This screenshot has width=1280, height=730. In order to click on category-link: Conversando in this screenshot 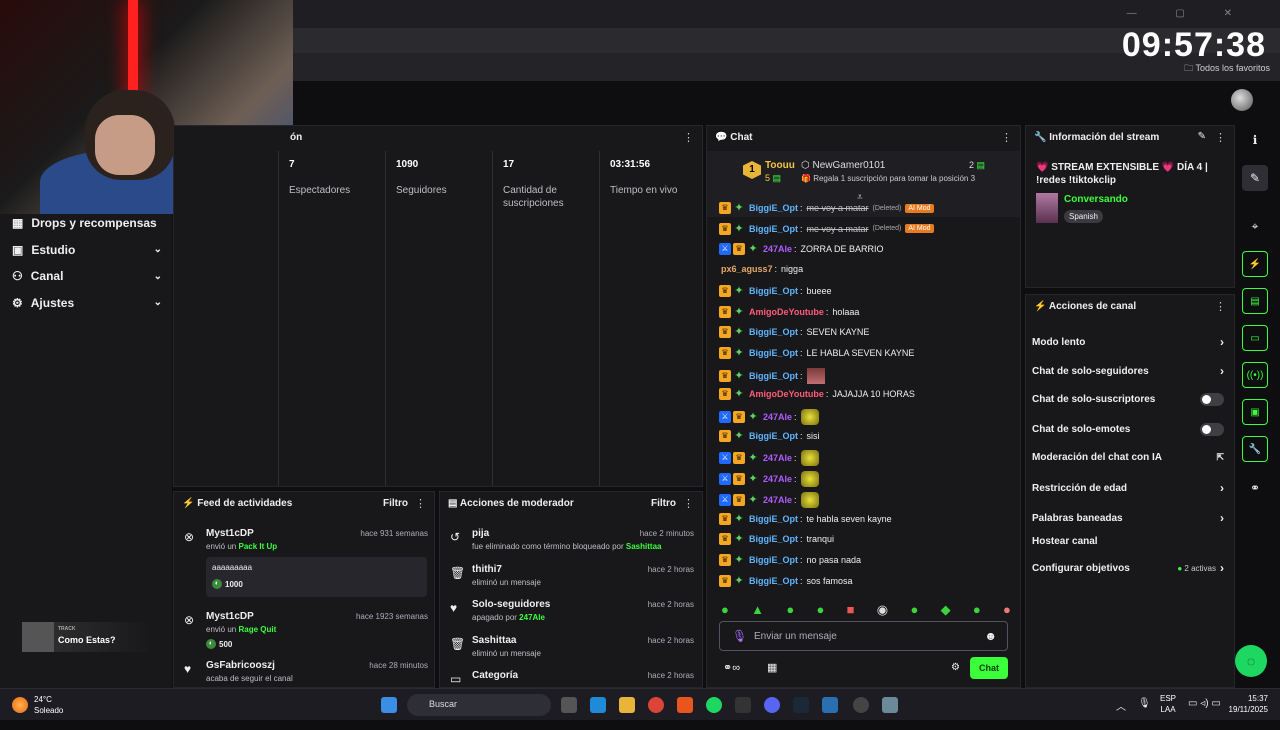, I will do `click(1096, 199)`.